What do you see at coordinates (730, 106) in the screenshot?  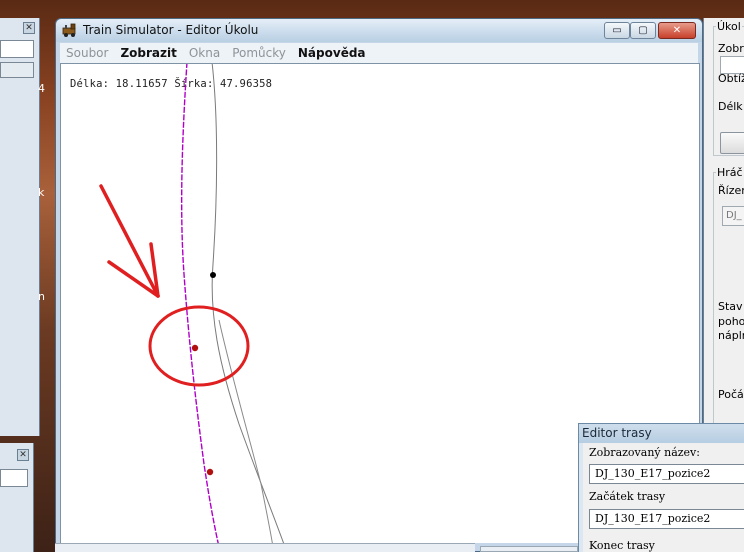 I see `label-delka: Délk` at bounding box center [730, 106].